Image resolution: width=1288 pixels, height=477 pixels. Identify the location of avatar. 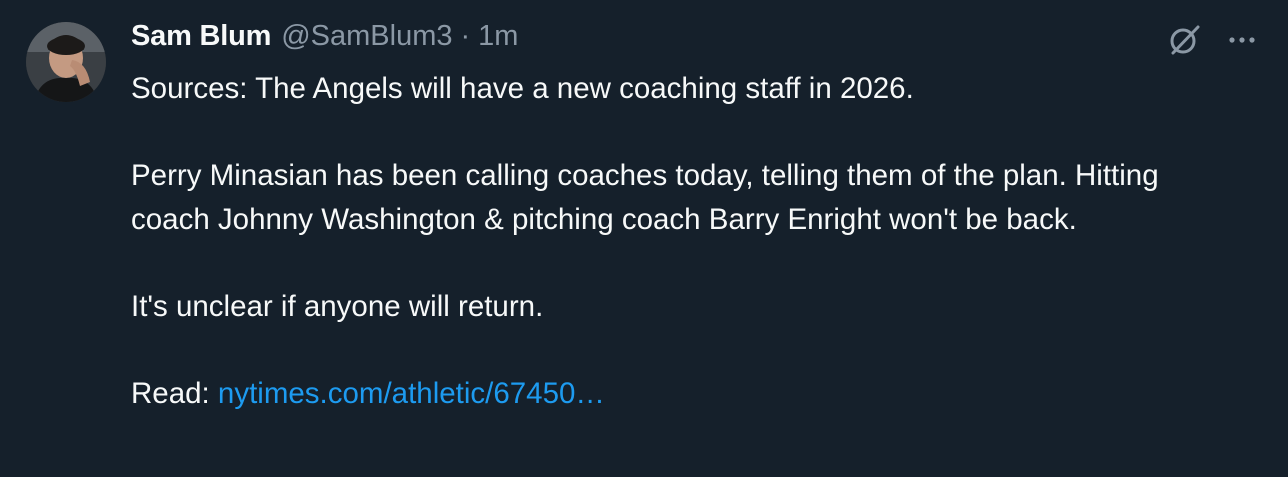
(66, 62).